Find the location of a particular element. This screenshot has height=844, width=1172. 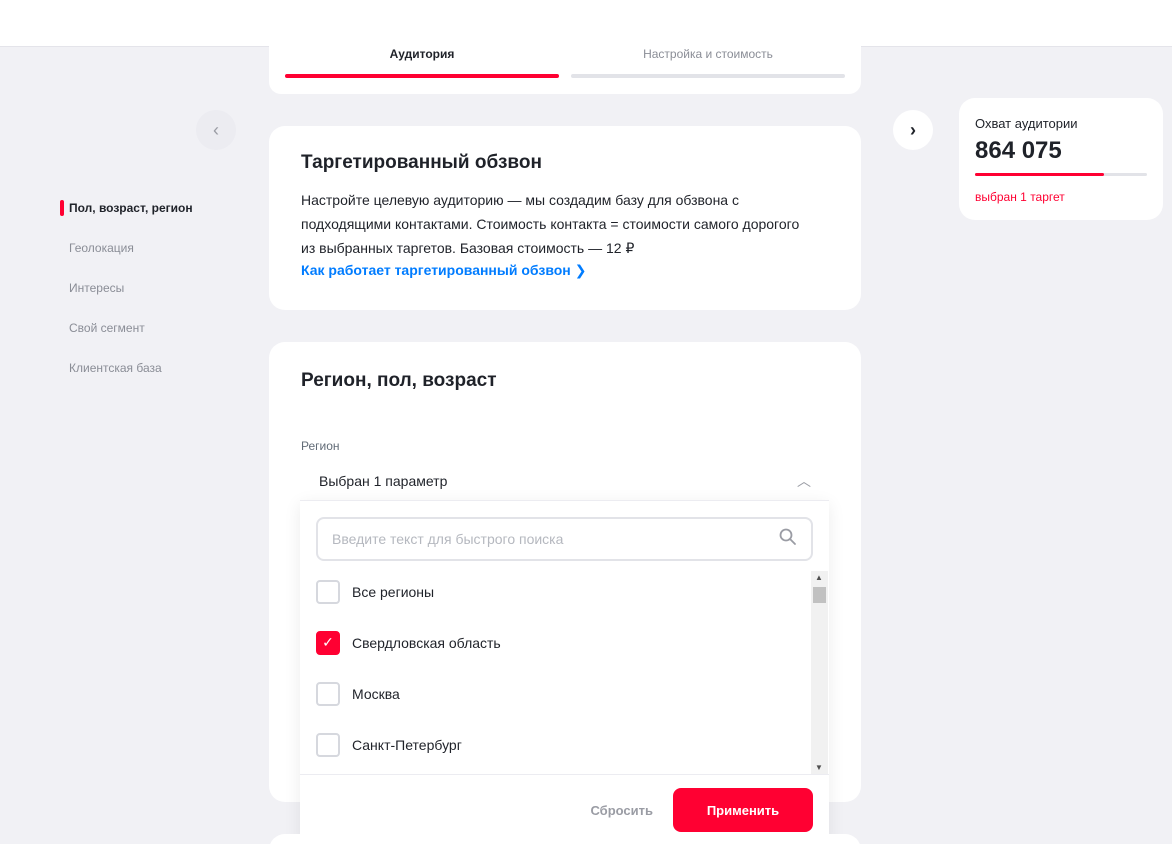

region-option-moscow: Москва is located at coordinates (563, 693).